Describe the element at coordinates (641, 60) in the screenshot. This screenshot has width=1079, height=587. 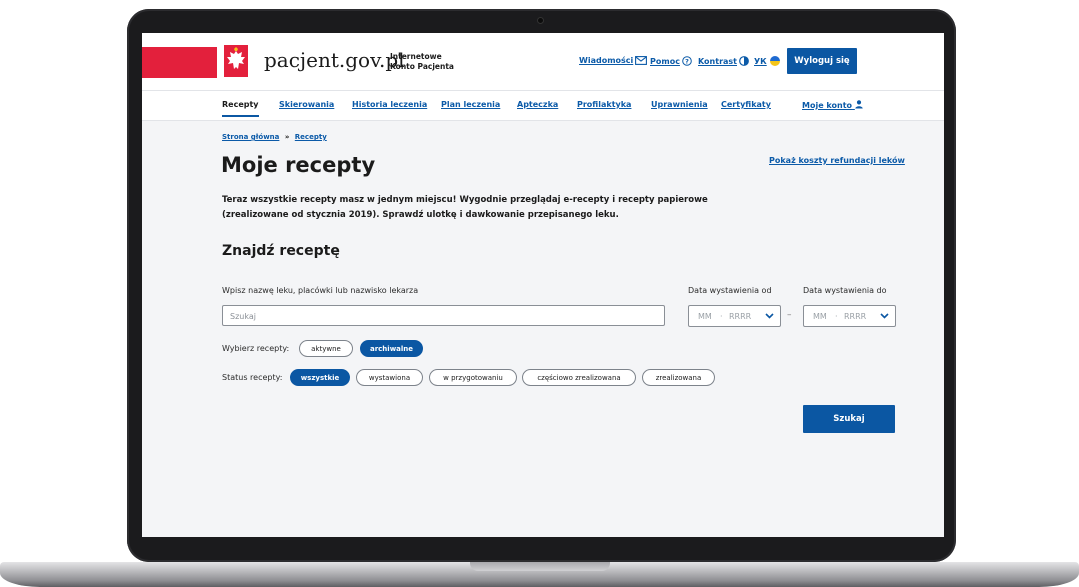
I see `envelope-icon` at that location.